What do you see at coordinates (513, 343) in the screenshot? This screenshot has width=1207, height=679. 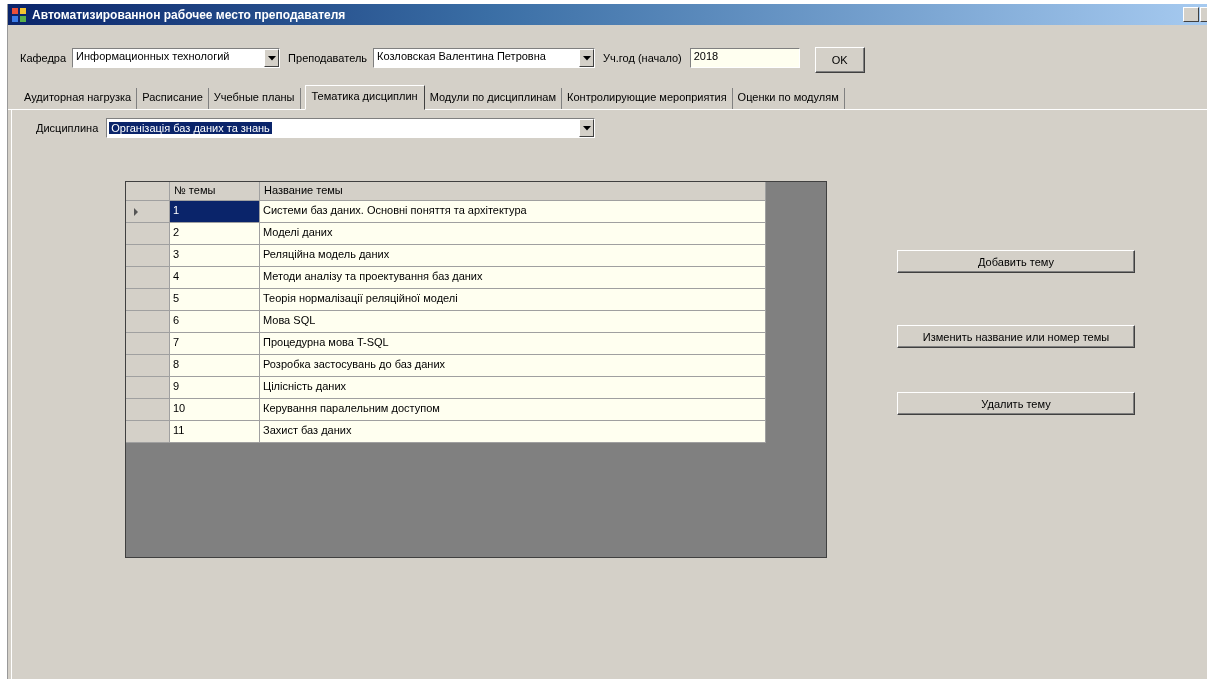 I see `table-cell: Процедурна мова T-SQL` at bounding box center [513, 343].